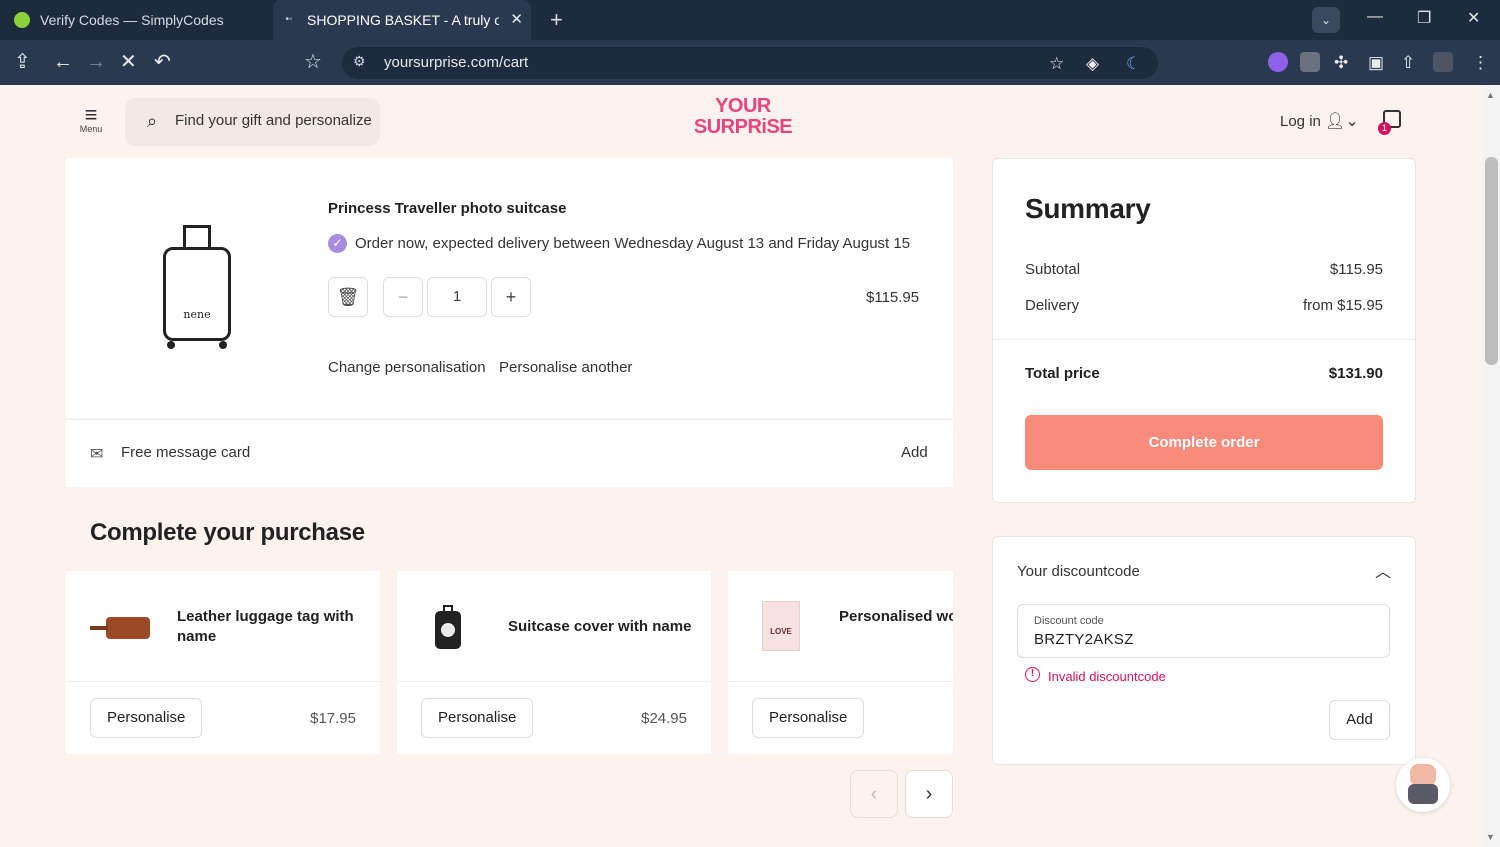 This screenshot has width=1500, height=847. I want to click on trash-icon: 🗑︎, so click(348, 297).